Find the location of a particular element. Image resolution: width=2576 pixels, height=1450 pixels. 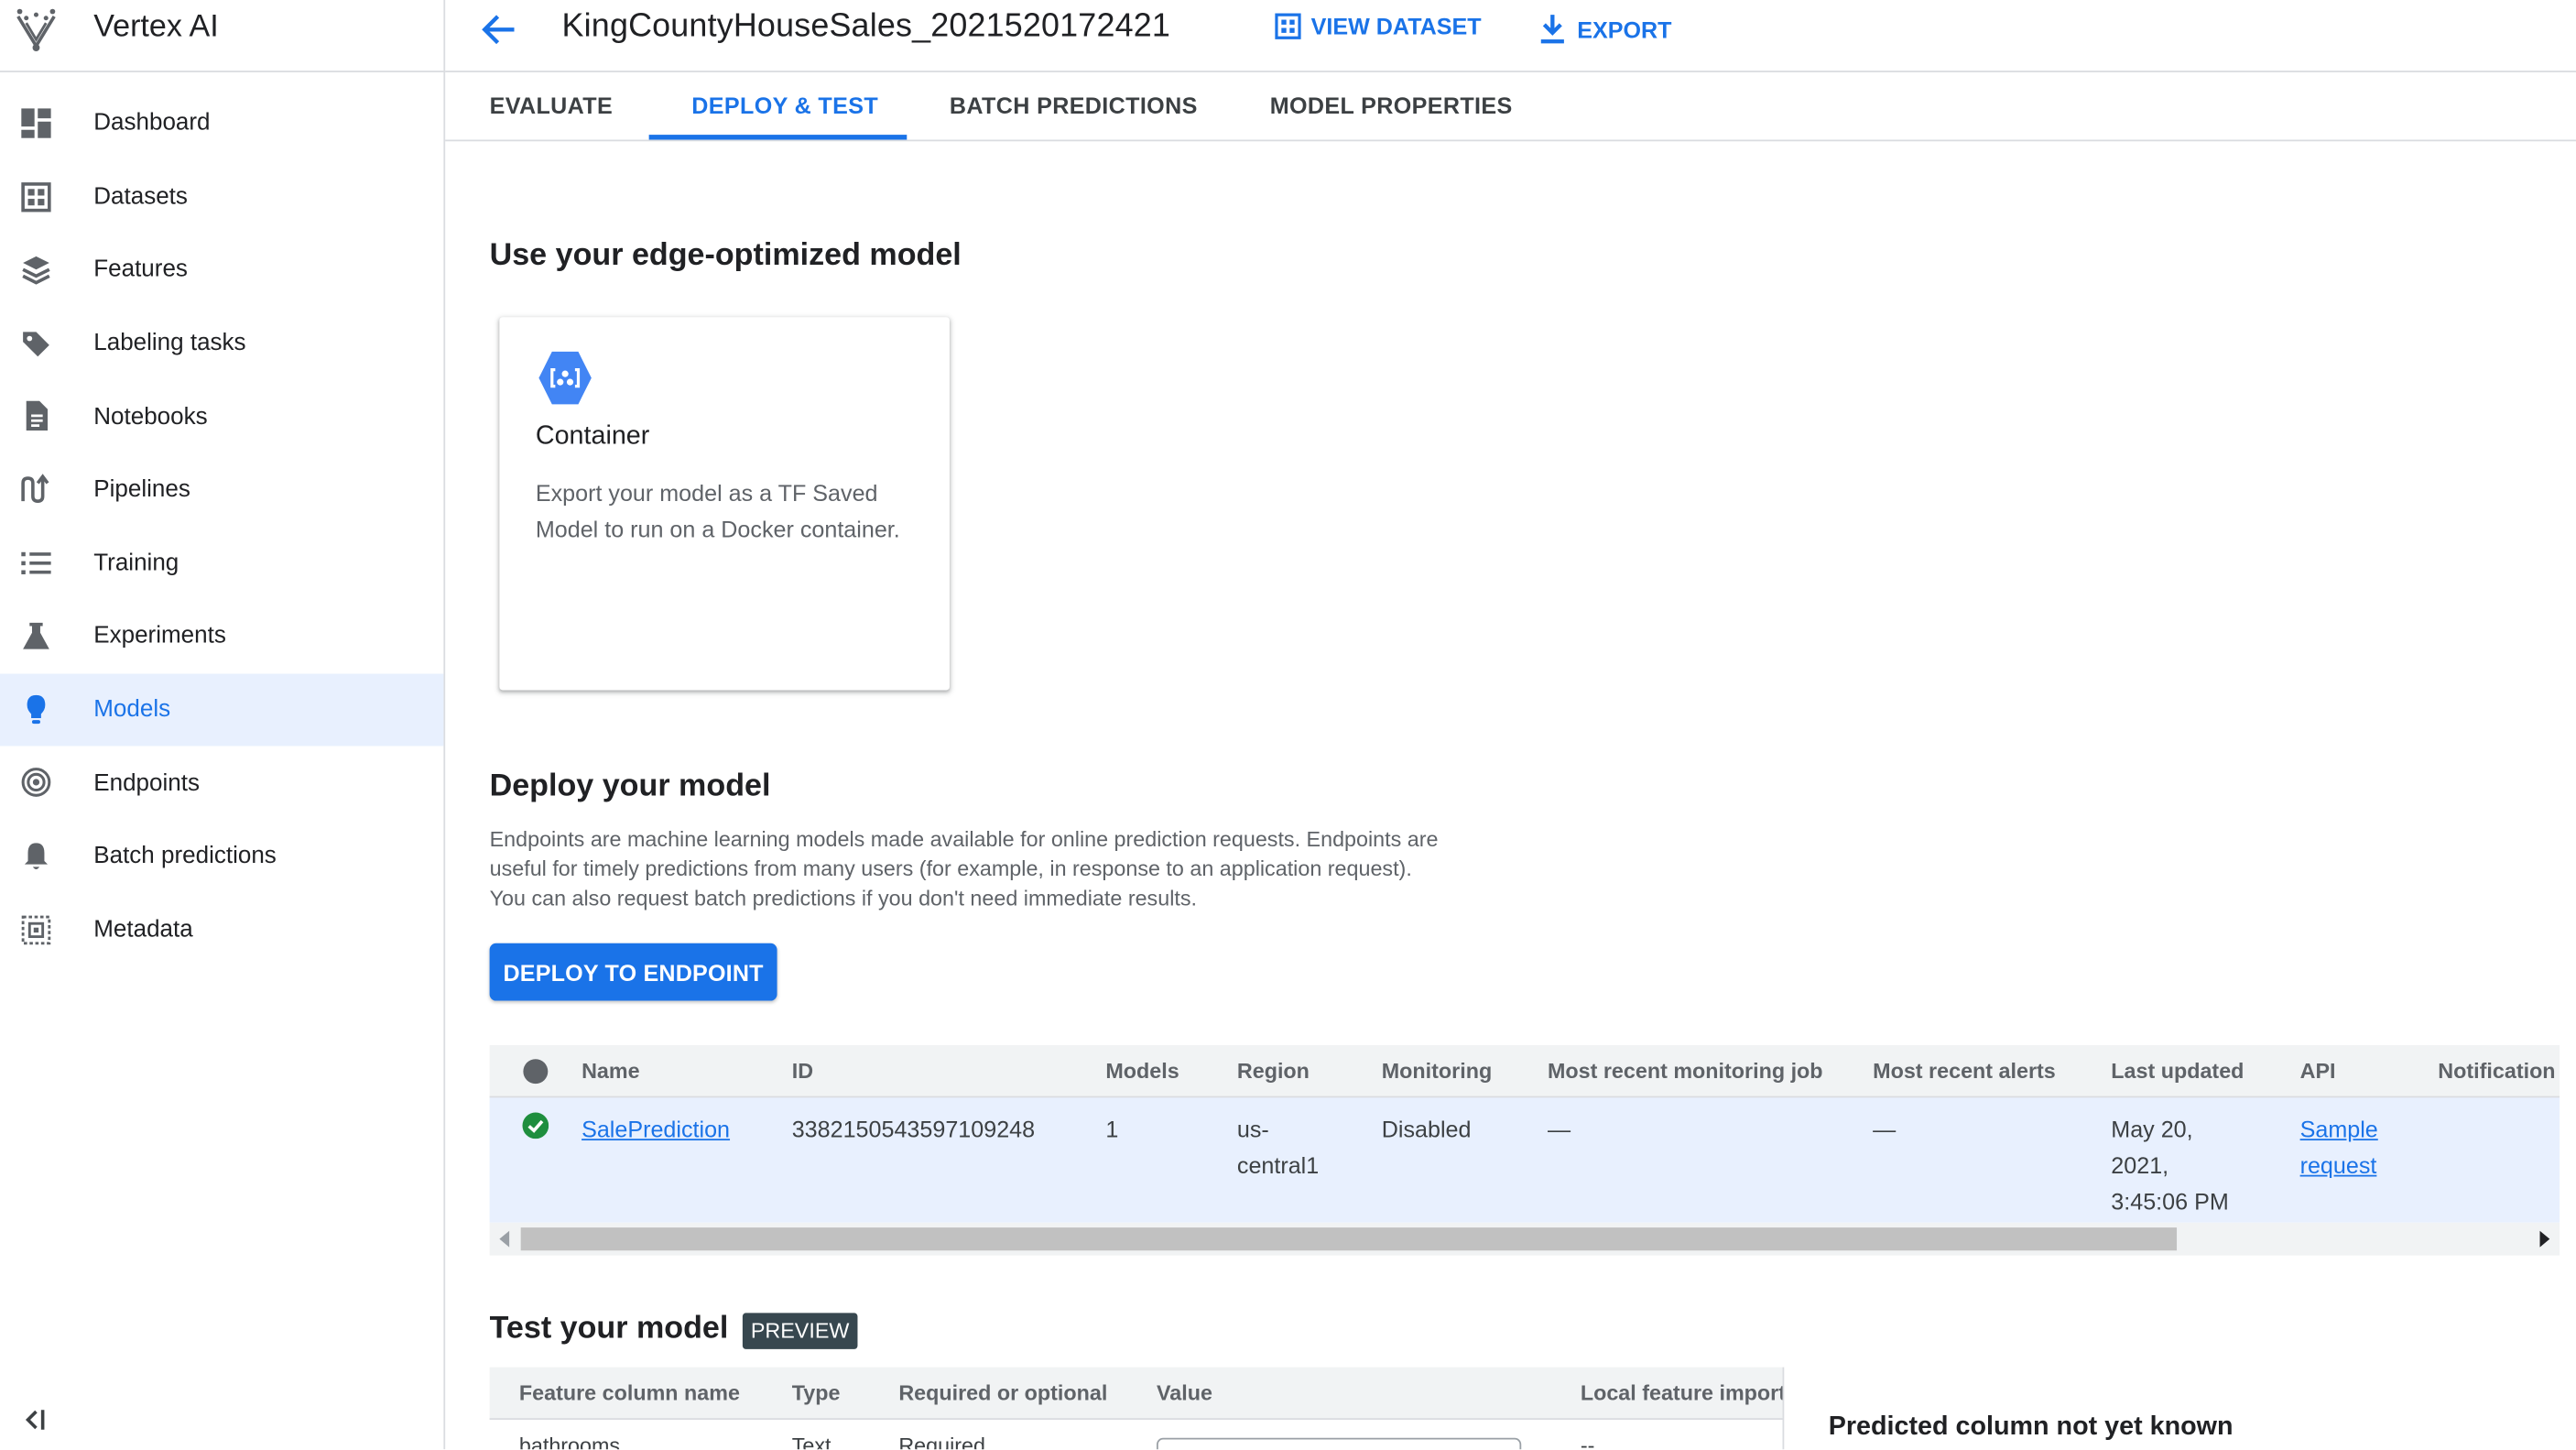

endpoint-models-count: 1 is located at coordinates (1112, 1129).